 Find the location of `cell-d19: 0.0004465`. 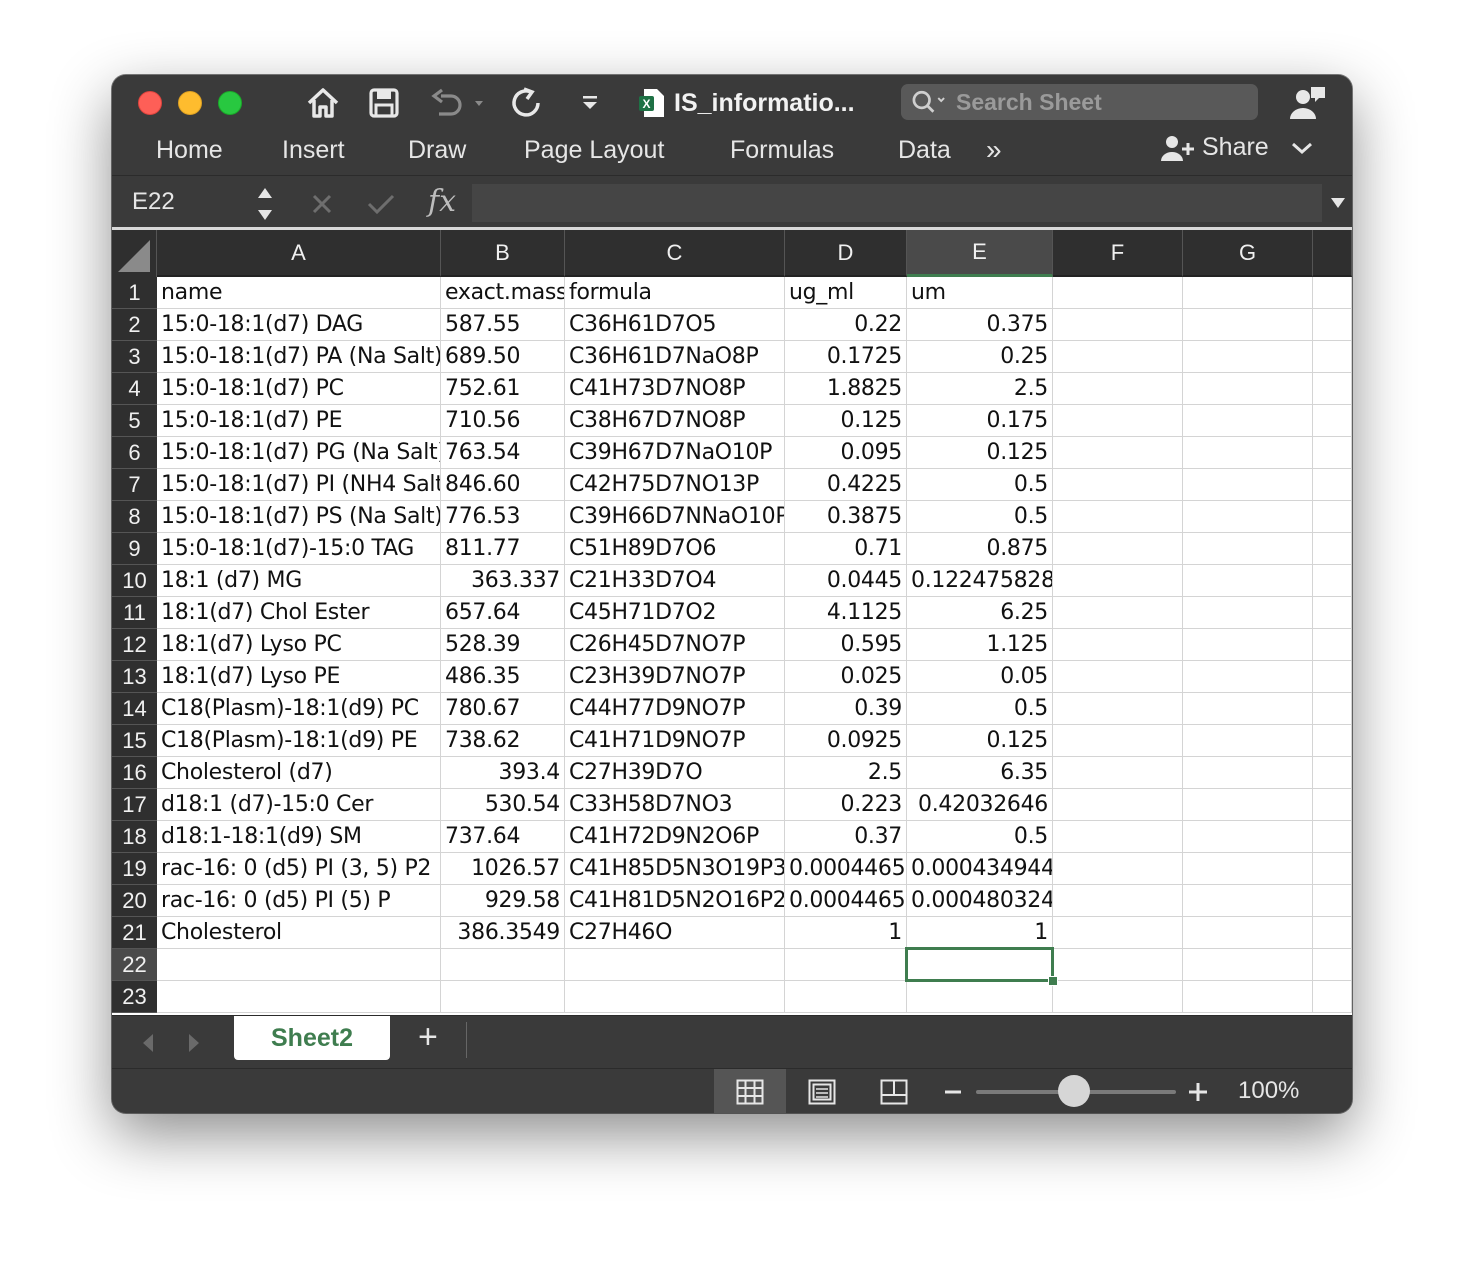

cell-d19: 0.0004465 is located at coordinates (846, 869).